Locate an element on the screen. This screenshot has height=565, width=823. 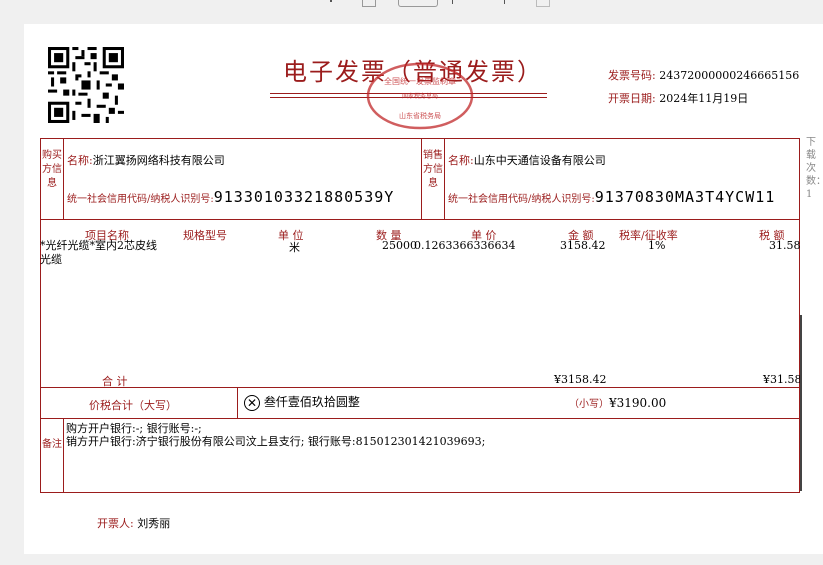
grand-total-small: （小写）¥3190.00 is located at coordinates (617, 402).